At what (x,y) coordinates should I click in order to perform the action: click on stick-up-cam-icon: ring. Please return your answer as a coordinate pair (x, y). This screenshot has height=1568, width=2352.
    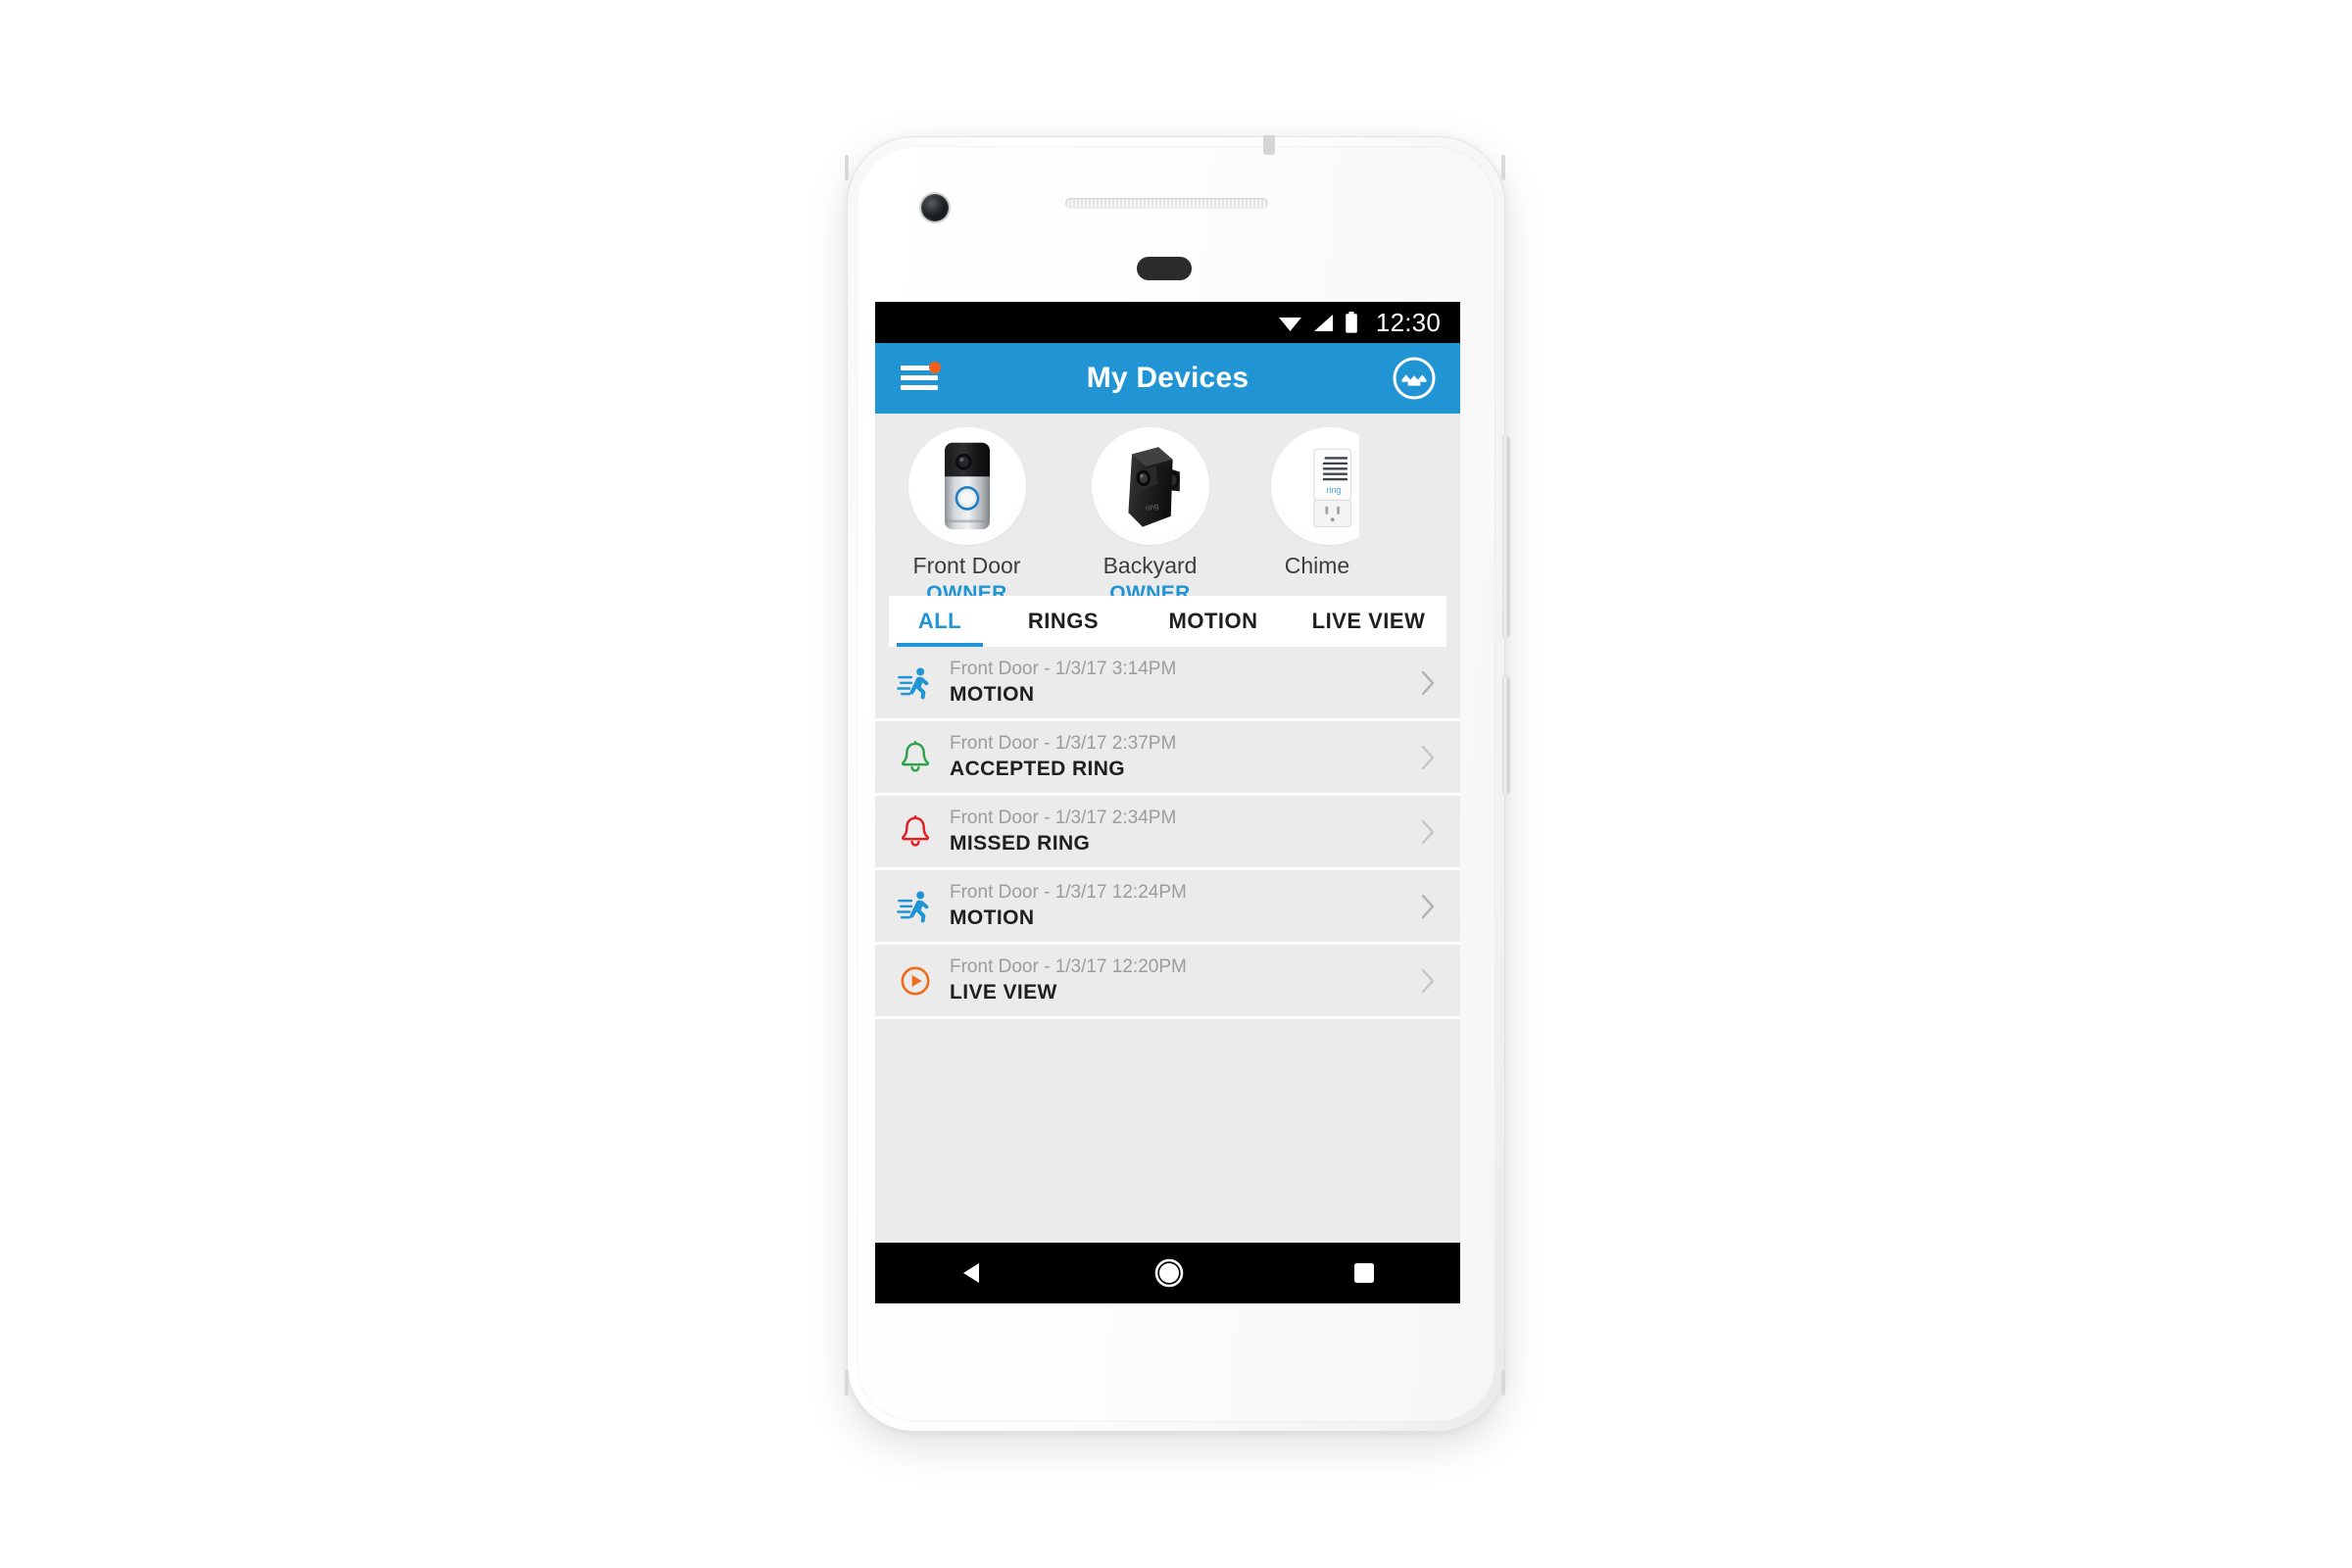
    Looking at the image, I should click on (1153, 487).